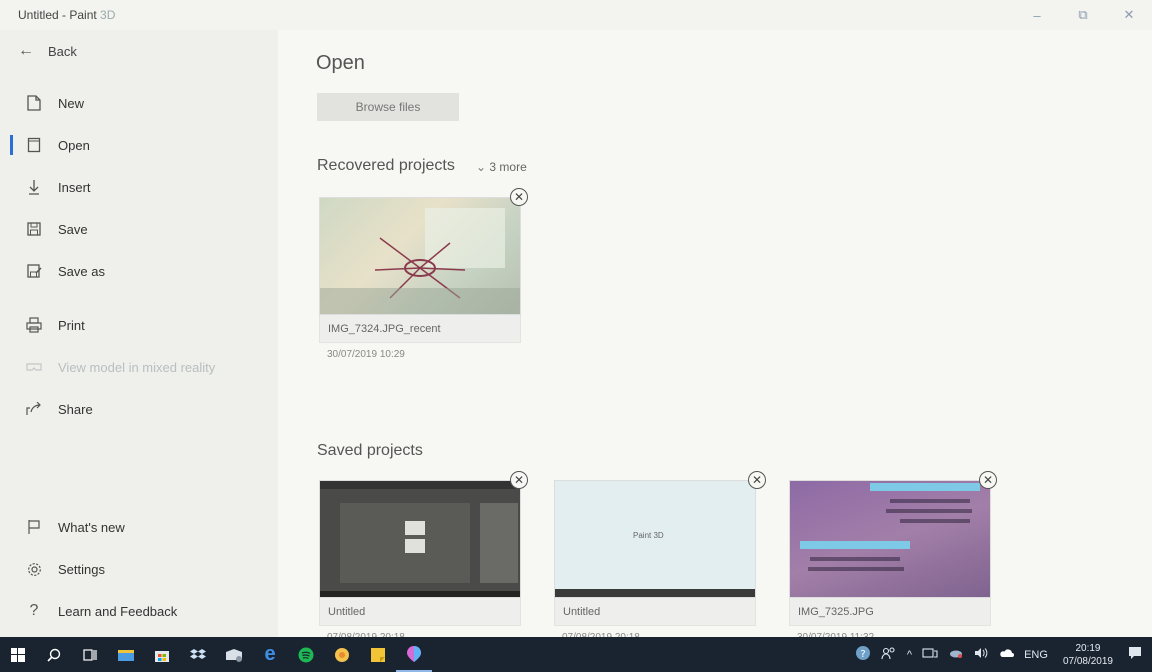  Describe the element at coordinates (162, 654) in the screenshot. I see `store-icon` at that location.